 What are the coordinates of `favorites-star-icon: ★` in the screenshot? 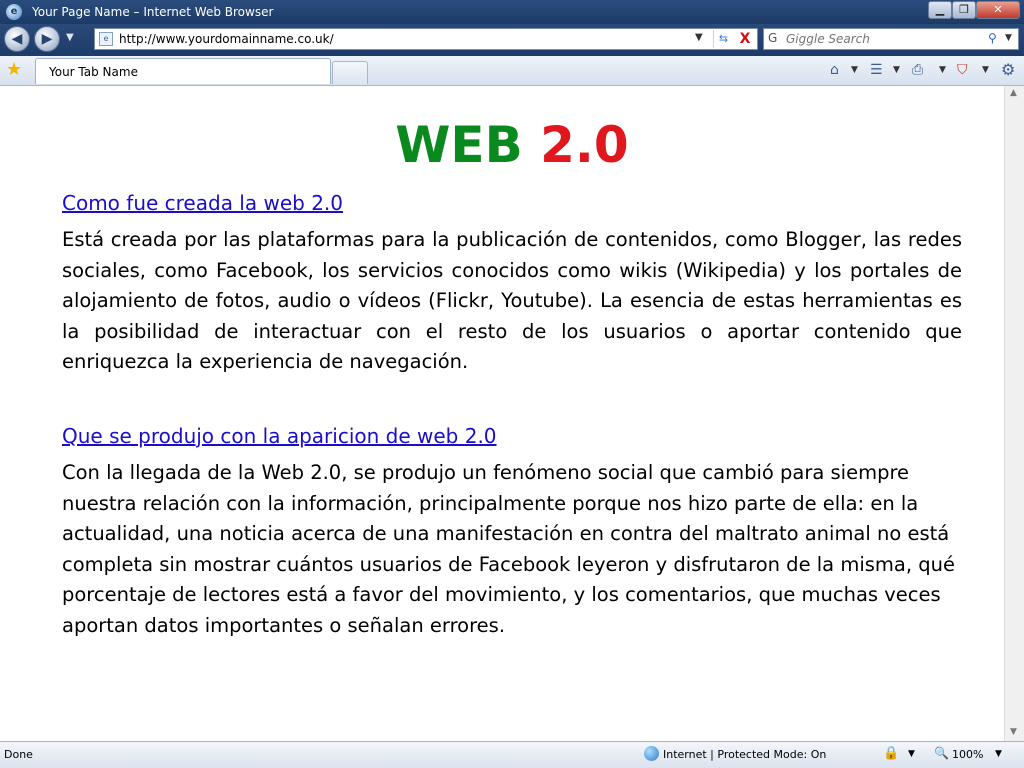 It's located at (14, 70).